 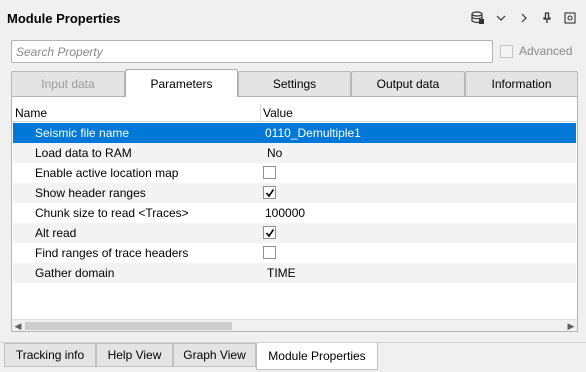 What do you see at coordinates (506, 51) in the screenshot?
I see `advanced-checkbox` at bounding box center [506, 51].